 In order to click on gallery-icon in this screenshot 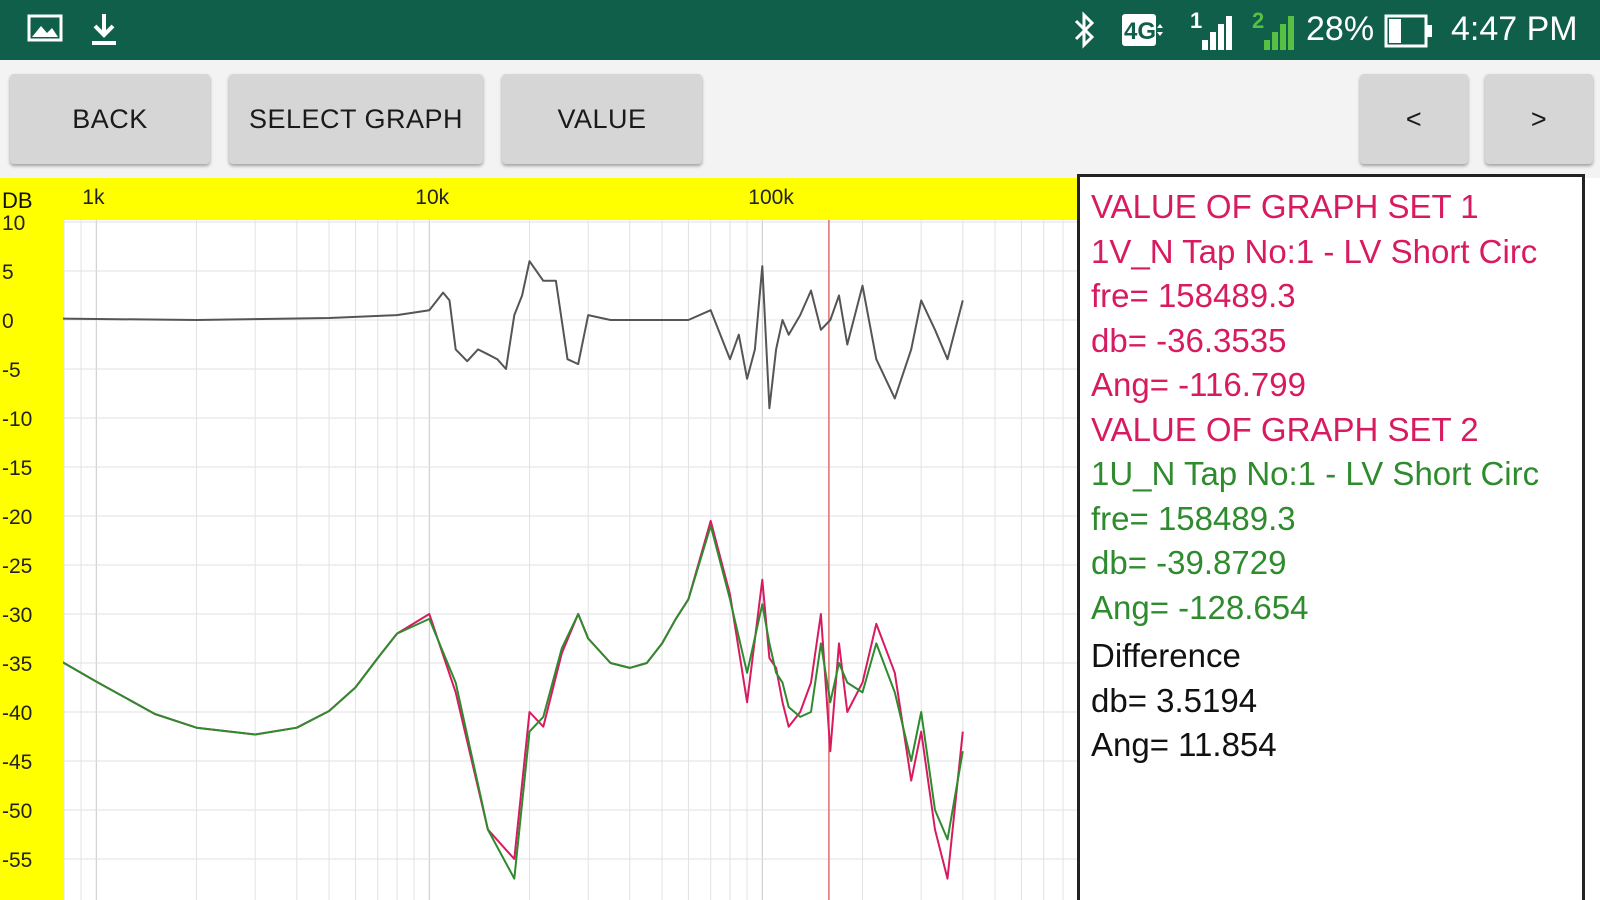, I will do `click(45, 30)`.